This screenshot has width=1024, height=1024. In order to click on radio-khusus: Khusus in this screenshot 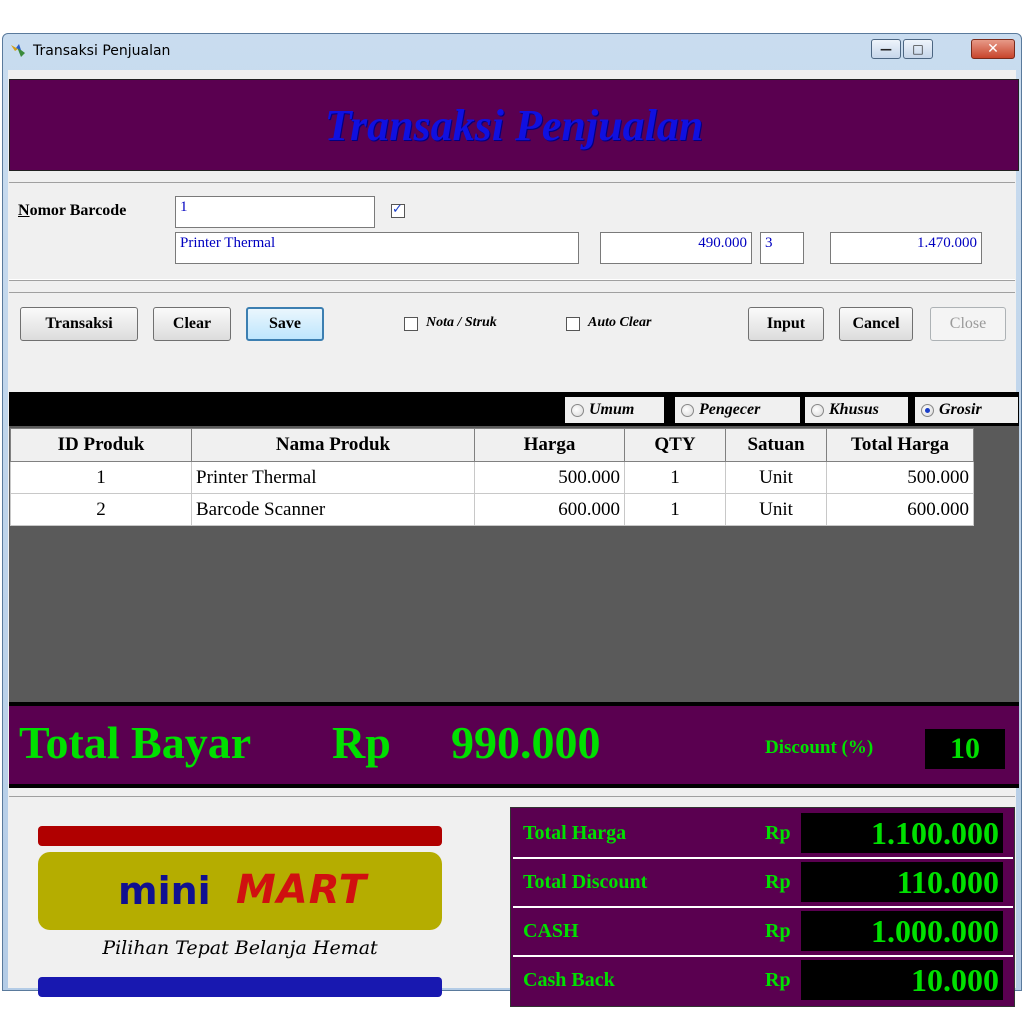, I will do `click(857, 410)`.